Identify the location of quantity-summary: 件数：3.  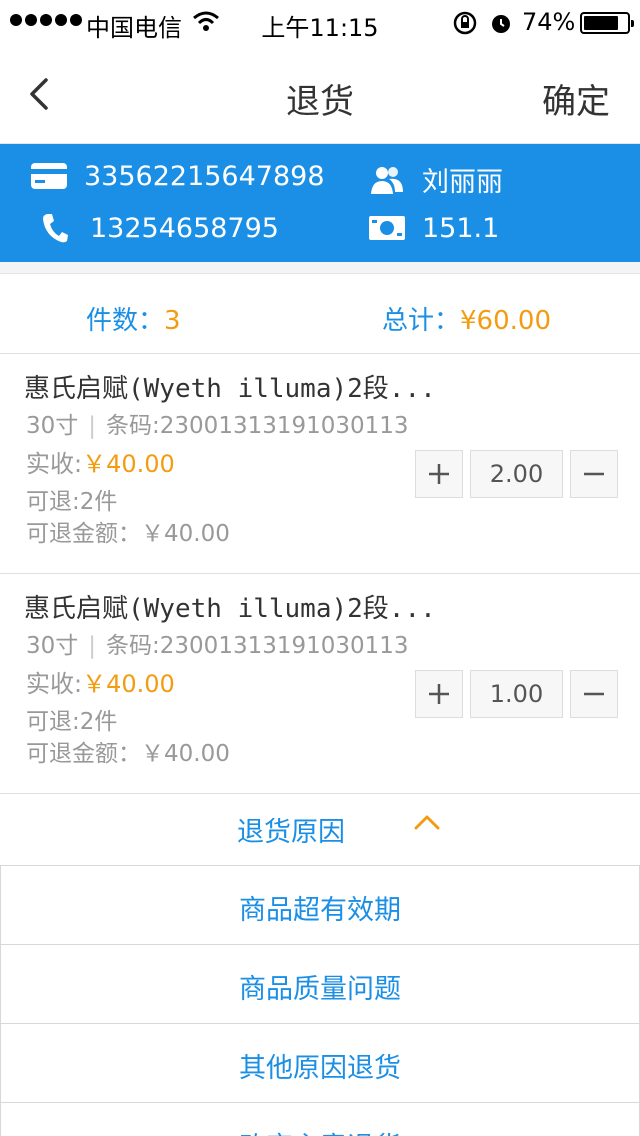
(133, 318).